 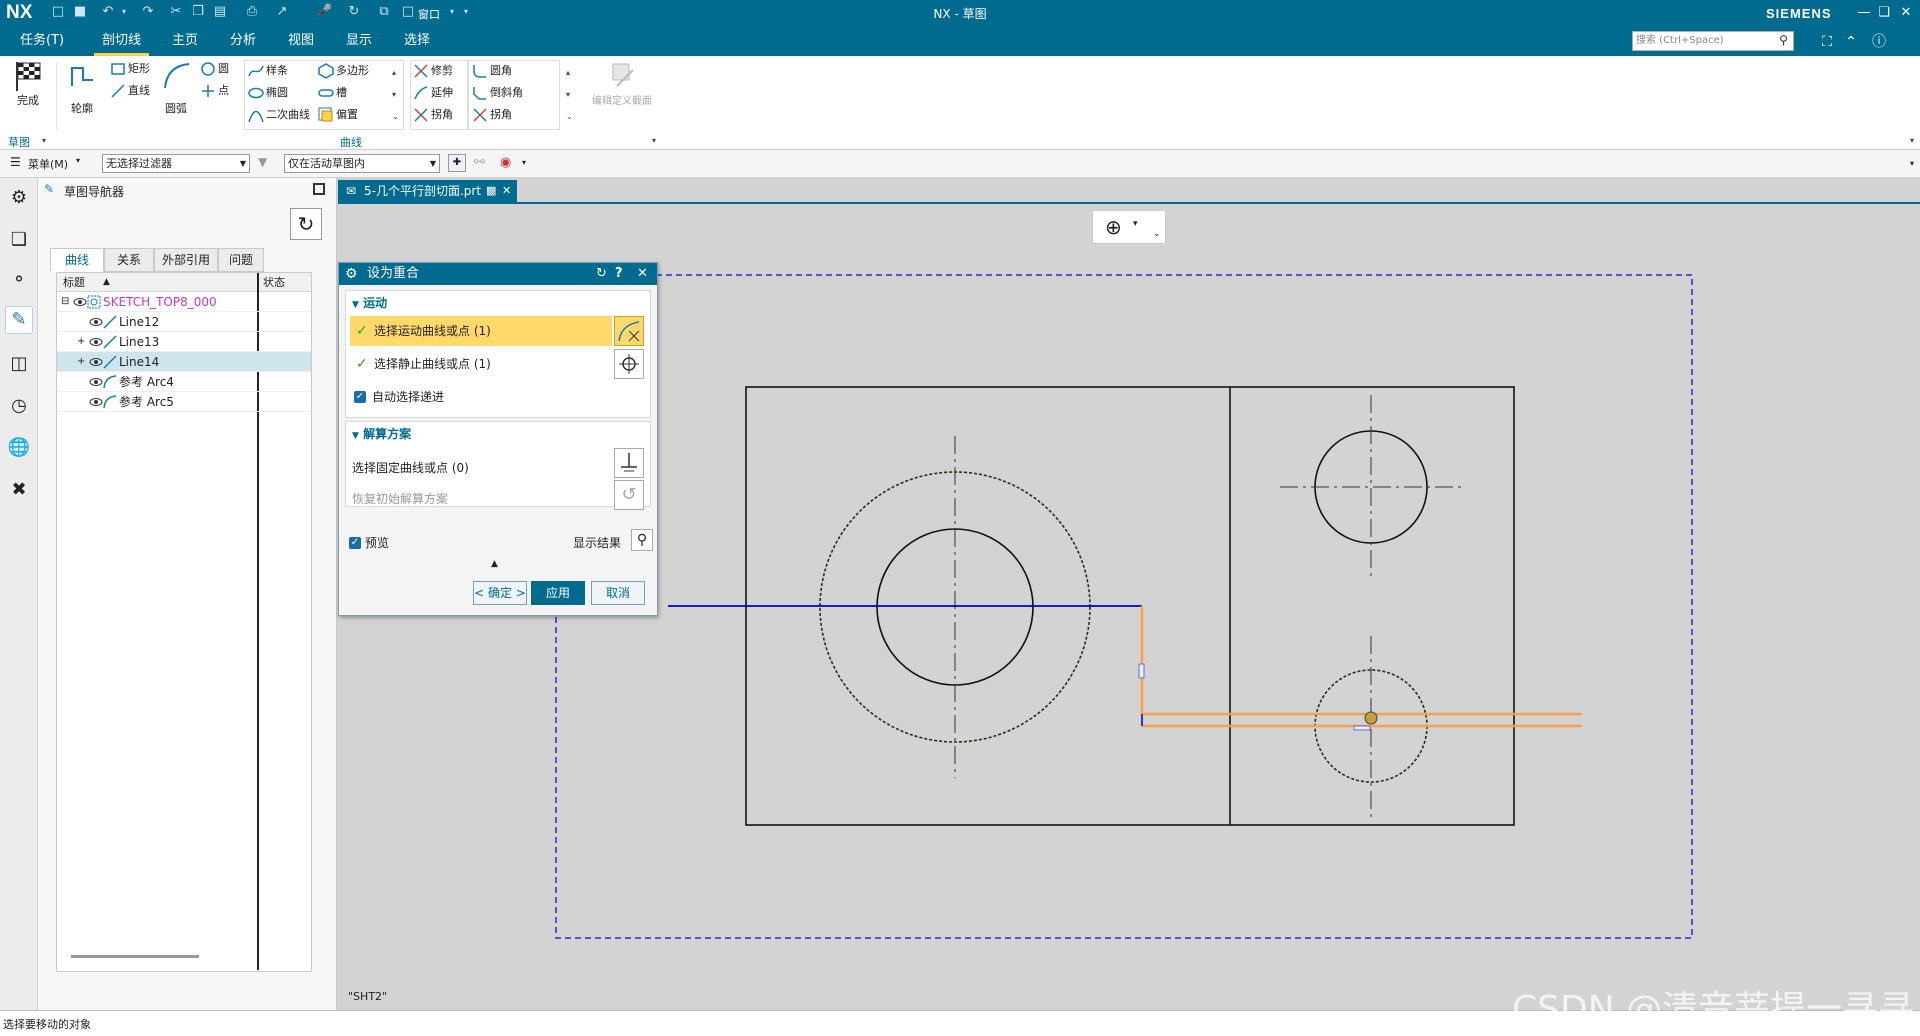 I want to click on select-motion-curve-row: ✓ 选择运动曲线或点 (1), so click(x=481, y=331).